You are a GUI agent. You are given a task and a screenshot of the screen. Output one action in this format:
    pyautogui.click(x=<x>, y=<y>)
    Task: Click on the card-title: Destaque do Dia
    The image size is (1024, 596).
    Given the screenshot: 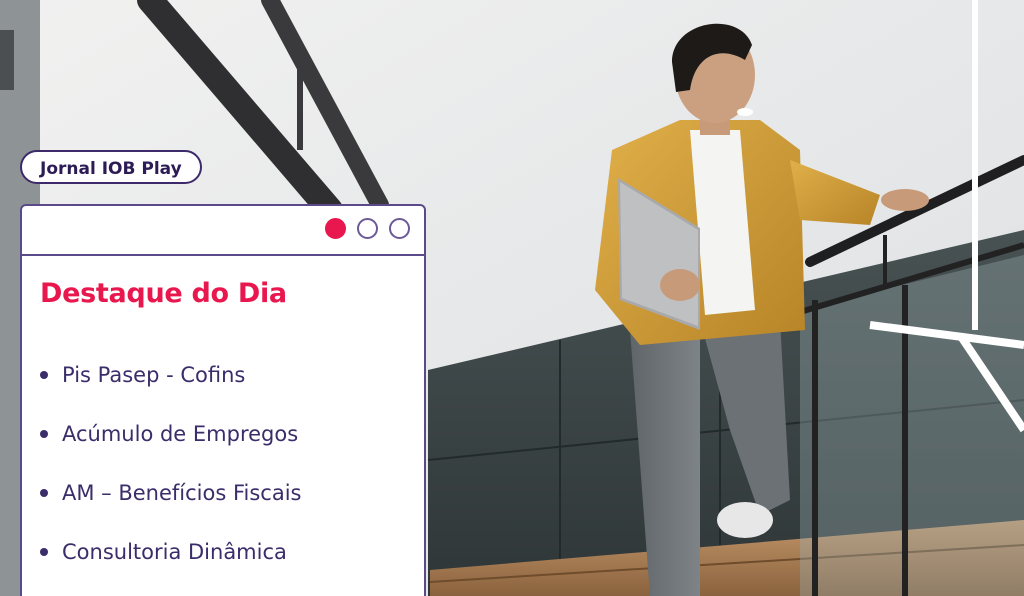 What is the action you would take?
    pyautogui.click(x=163, y=293)
    